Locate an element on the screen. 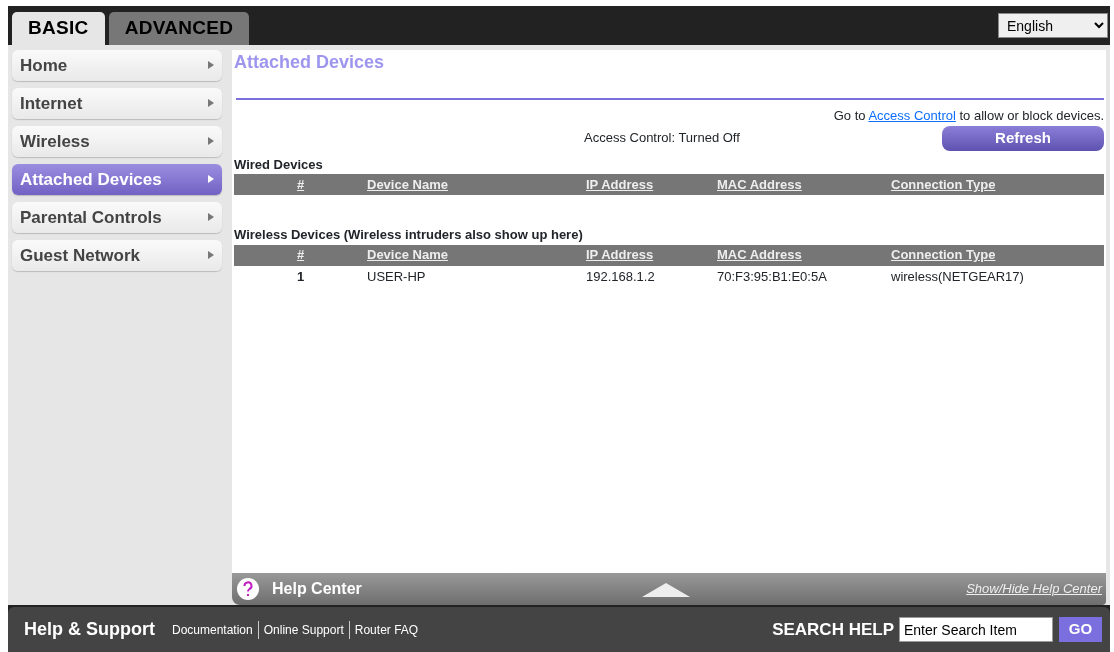  search-label: SEARCH HELP is located at coordinates (833, 629).